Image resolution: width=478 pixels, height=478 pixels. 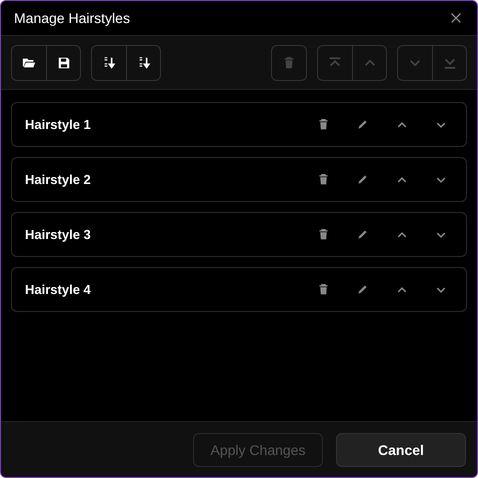 I want to click on hairstyle-row: Hairstyle 3, so click(x=239, y=234).